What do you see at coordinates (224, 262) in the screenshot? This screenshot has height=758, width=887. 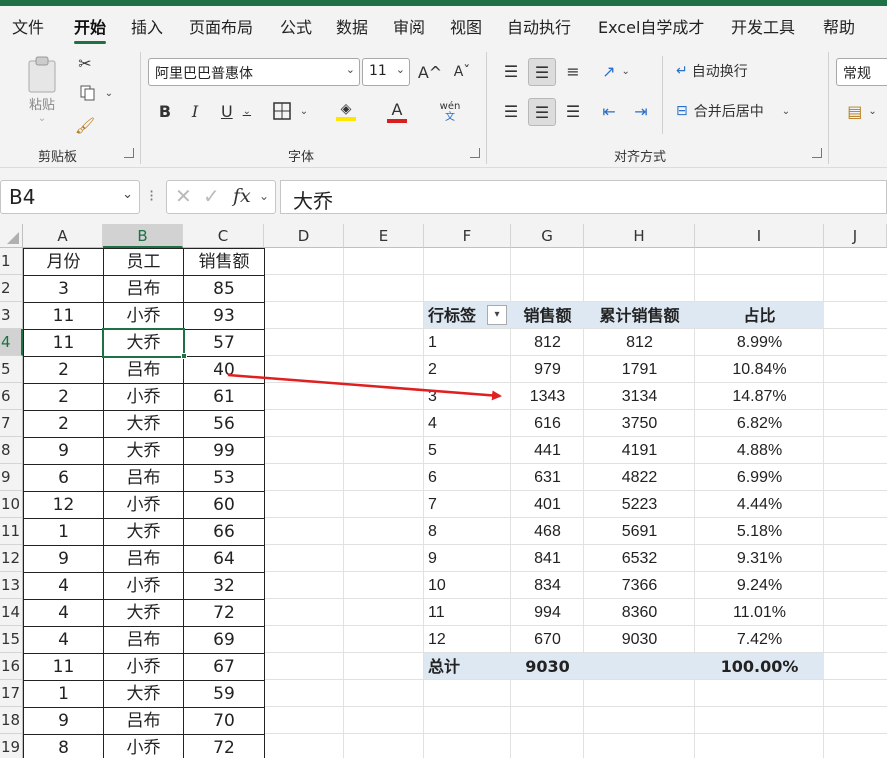 I see `source-header-cell: 销售额` at bounding box center [224, 262].